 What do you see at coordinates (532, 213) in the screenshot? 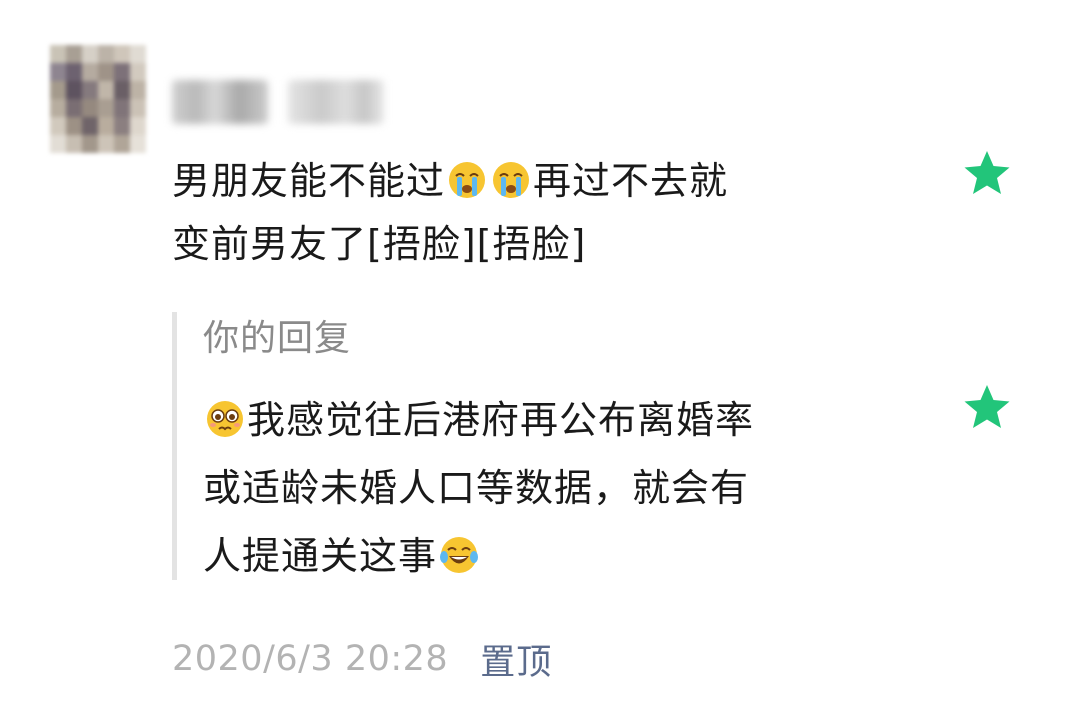
I see `comment-text: 男朋友能不能过 再过不去就 变前男友了[捂脸][捂脸]` at bounding box center [532, 213].